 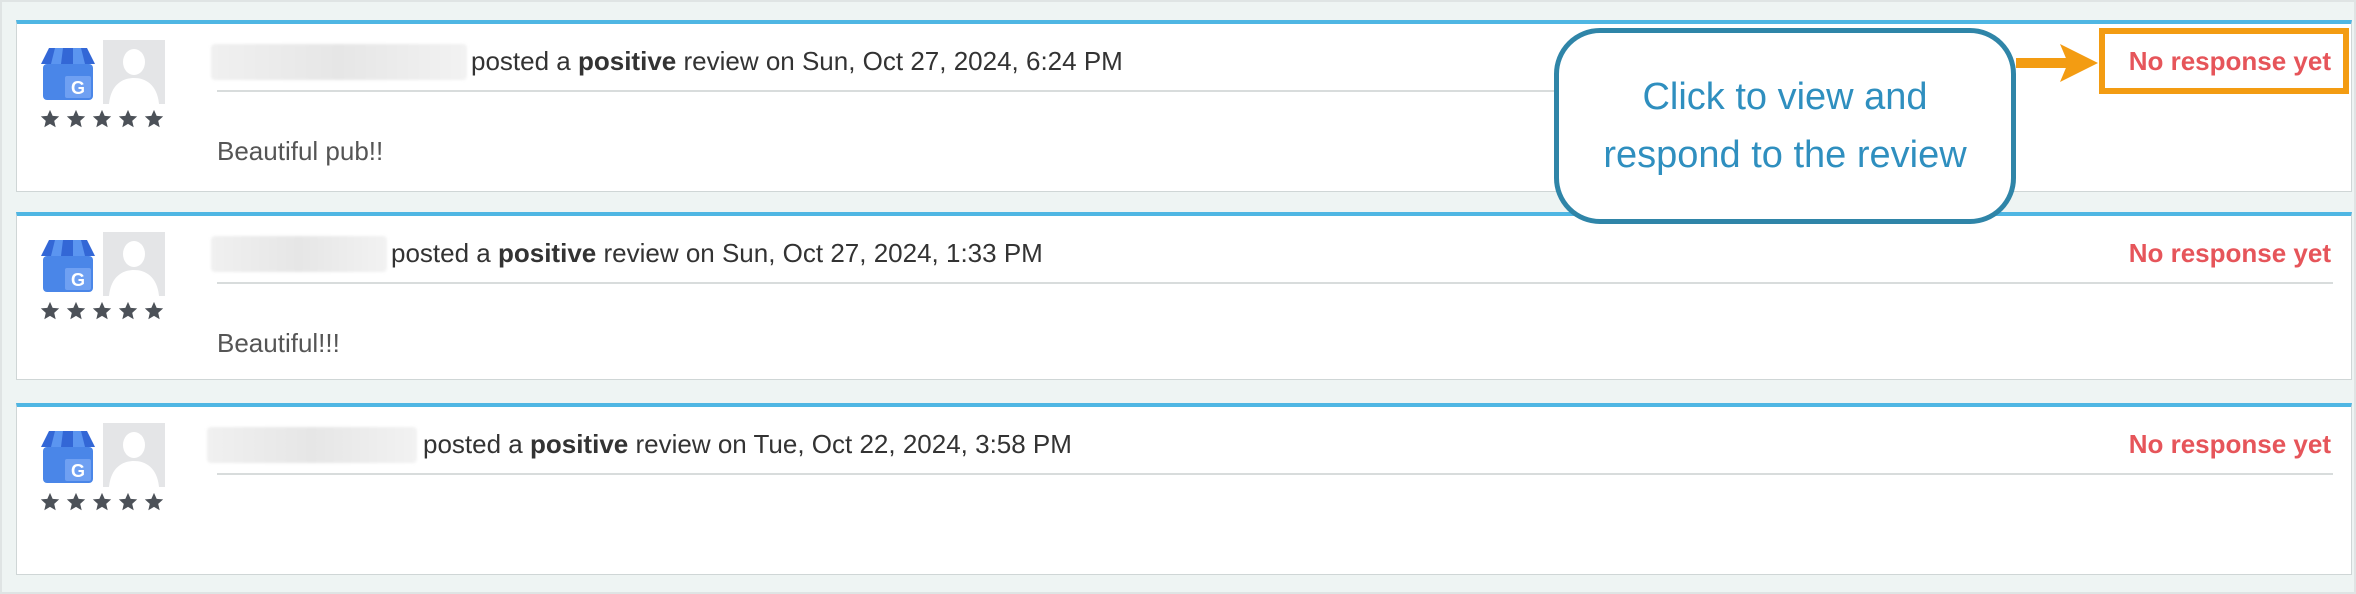 I want to click on arrow-right-icon, so click(x=2057, y=63).